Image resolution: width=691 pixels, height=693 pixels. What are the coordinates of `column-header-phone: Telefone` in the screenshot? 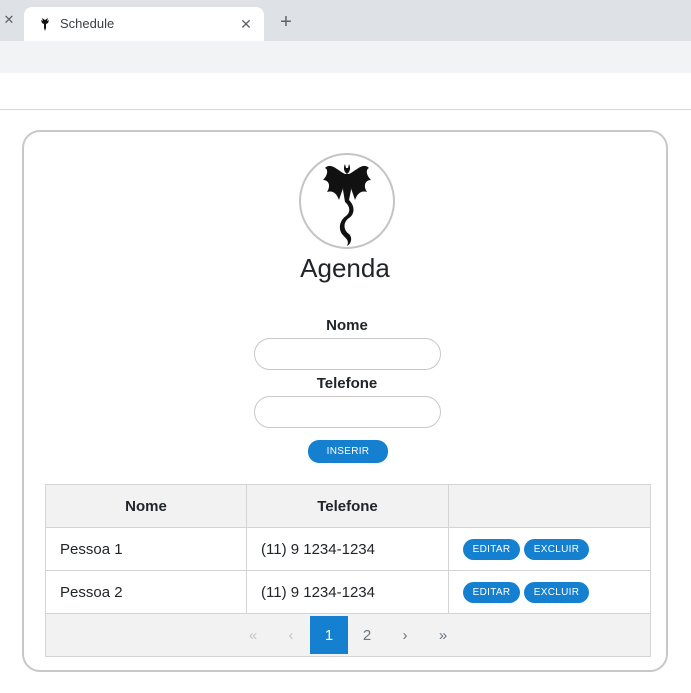 It's located at (347, 506).